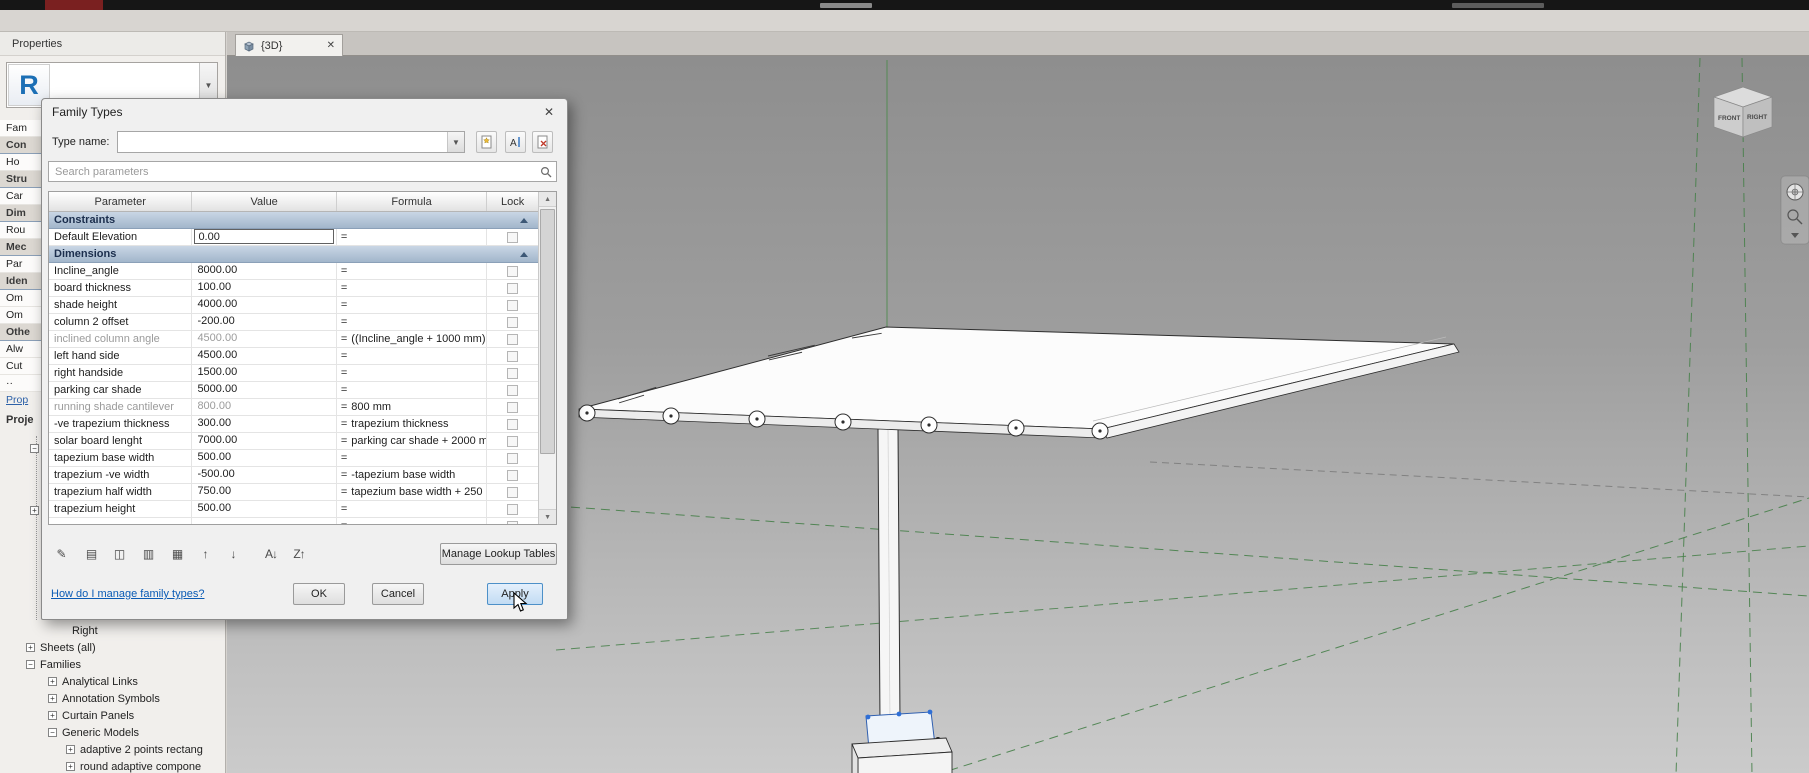 The image size is (1809, 773). Describe the element at coordinates (549, 112) in the screenshot. I see `dialog-close-icon: ✕` at that location.